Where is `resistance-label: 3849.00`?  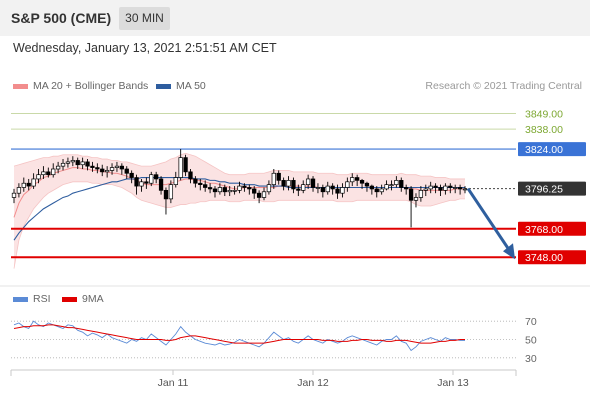
resistance-label: 3849.00 is located at coordinates (544, 115).